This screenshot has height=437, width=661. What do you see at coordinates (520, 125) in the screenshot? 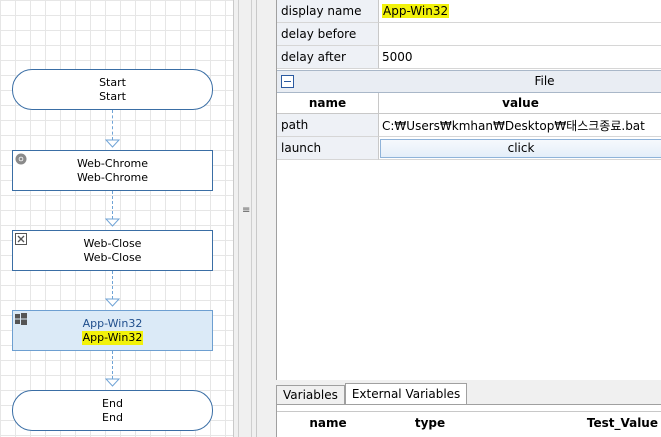
I see `path-value-field: C:₩Users₩kmhan₩Desktop₩태스크종료.bat` at bounding box center [520, 125].